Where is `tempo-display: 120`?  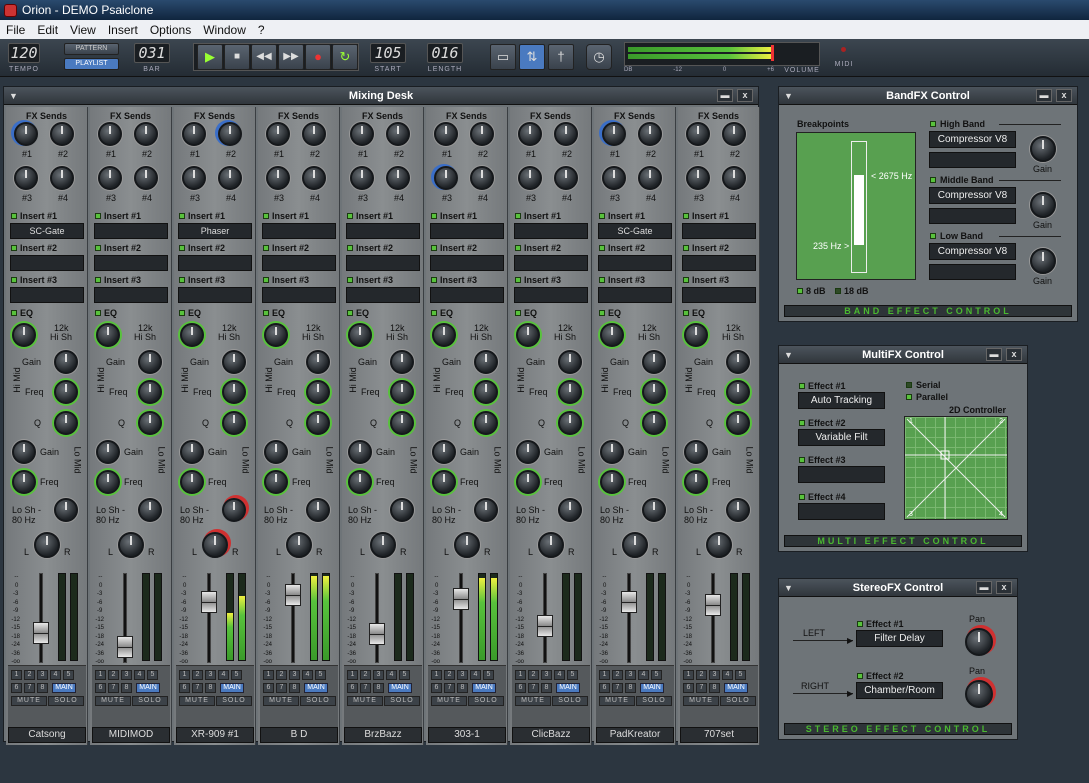
tempo-display: 120 is located at coordinates (24, 53).